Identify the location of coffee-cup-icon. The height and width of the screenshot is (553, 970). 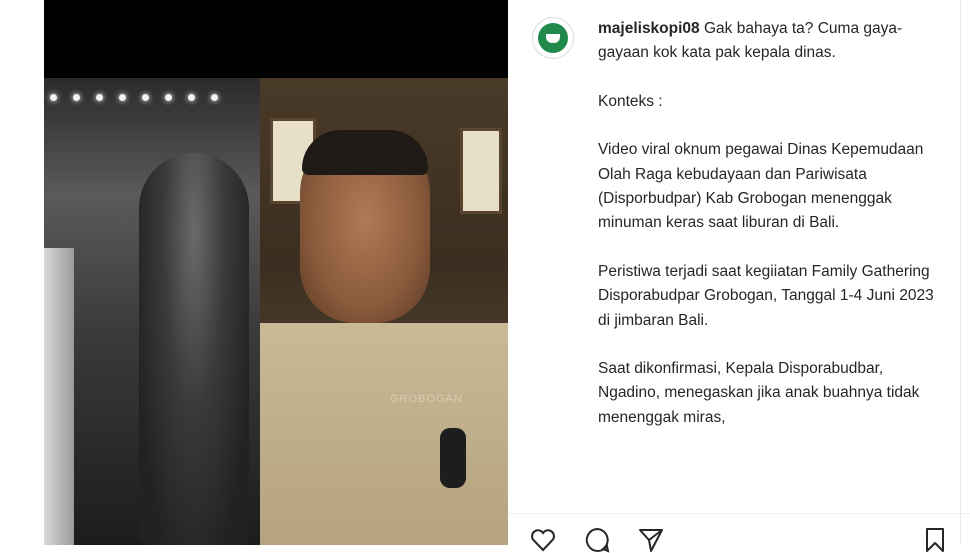
(553, 38).